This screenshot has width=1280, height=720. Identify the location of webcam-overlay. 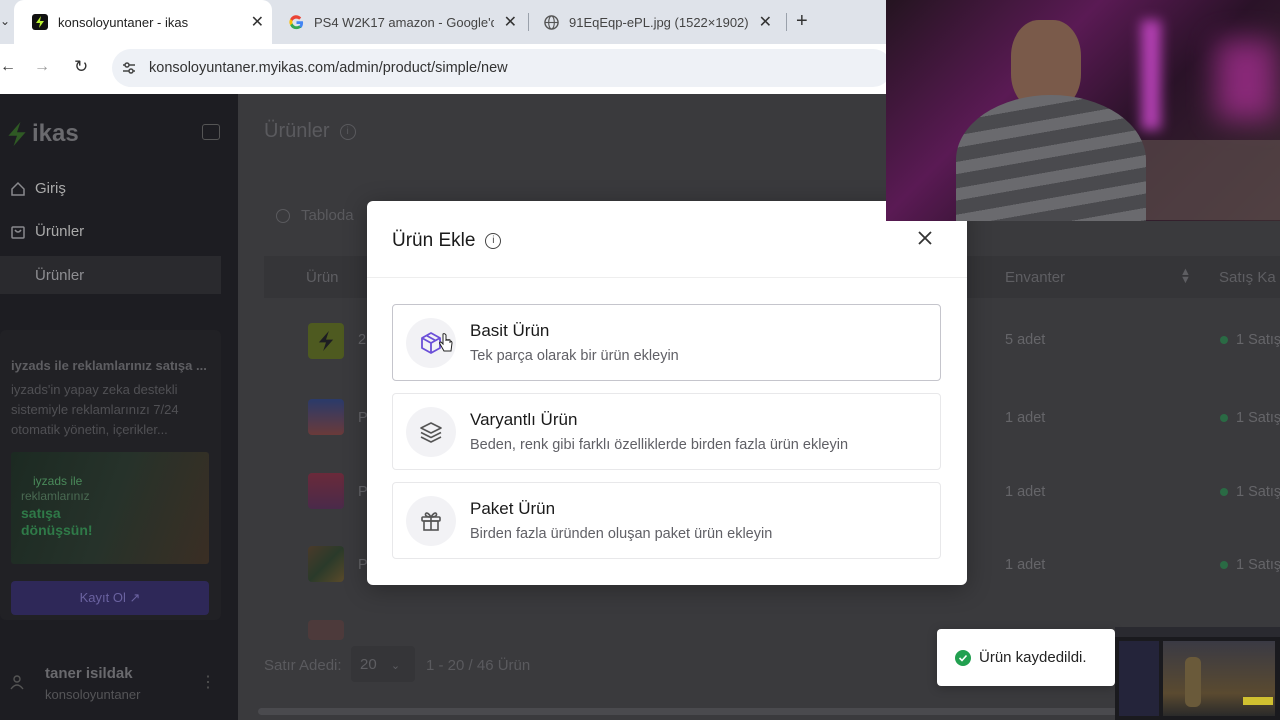
(1083, 110).